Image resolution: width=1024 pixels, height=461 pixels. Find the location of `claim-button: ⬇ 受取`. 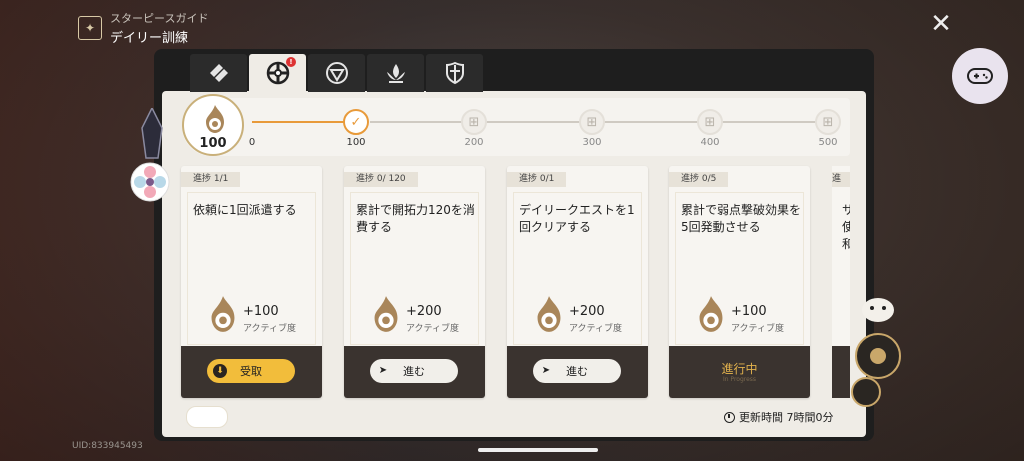

claim-button: ⬇ 受取 is located at coordinates (251, 371).